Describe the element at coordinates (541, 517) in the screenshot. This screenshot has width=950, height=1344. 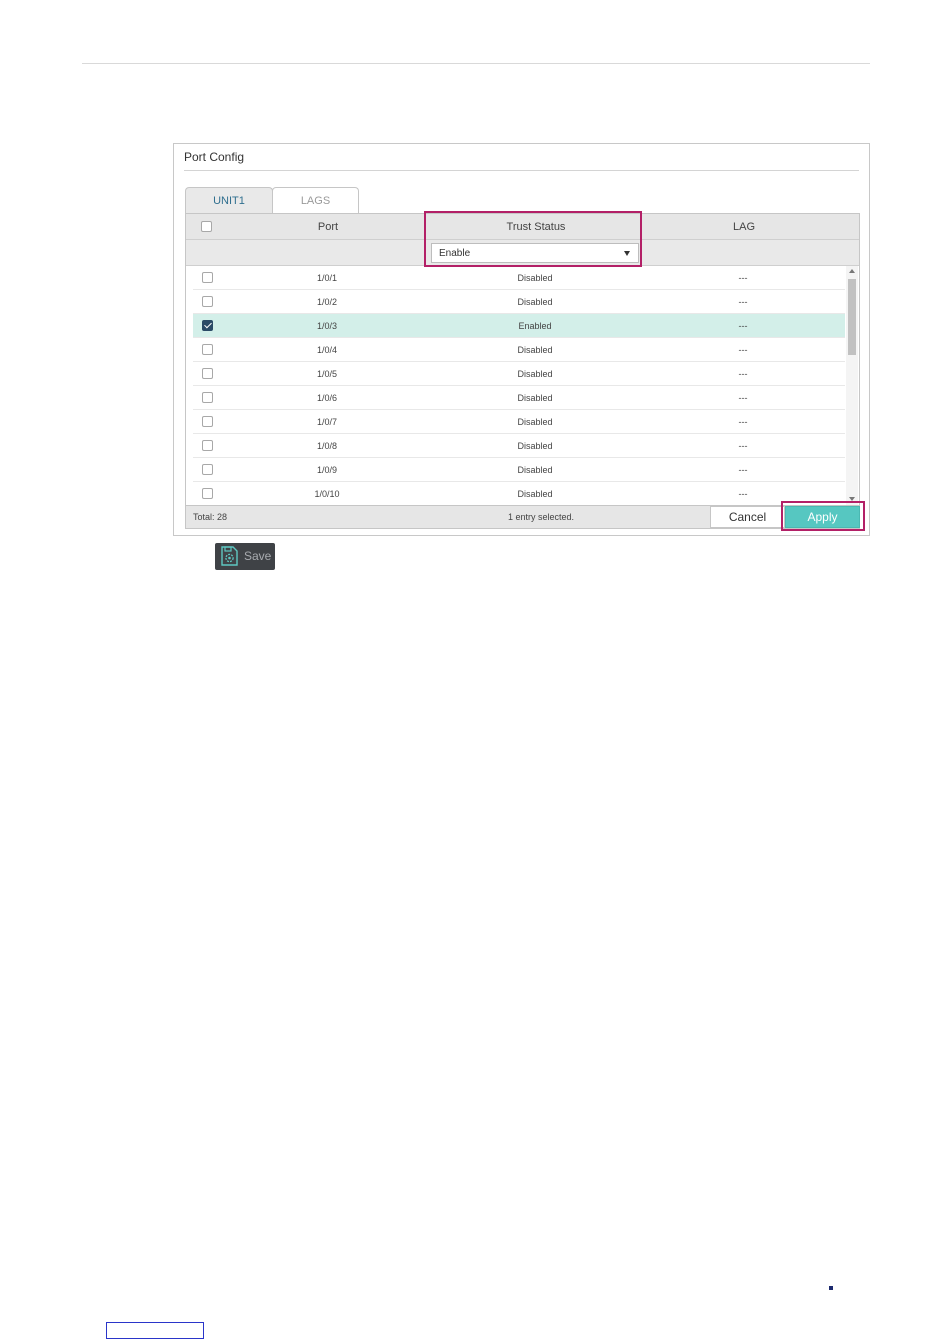
I see `selection-count: 1 entry selected.` at that location.